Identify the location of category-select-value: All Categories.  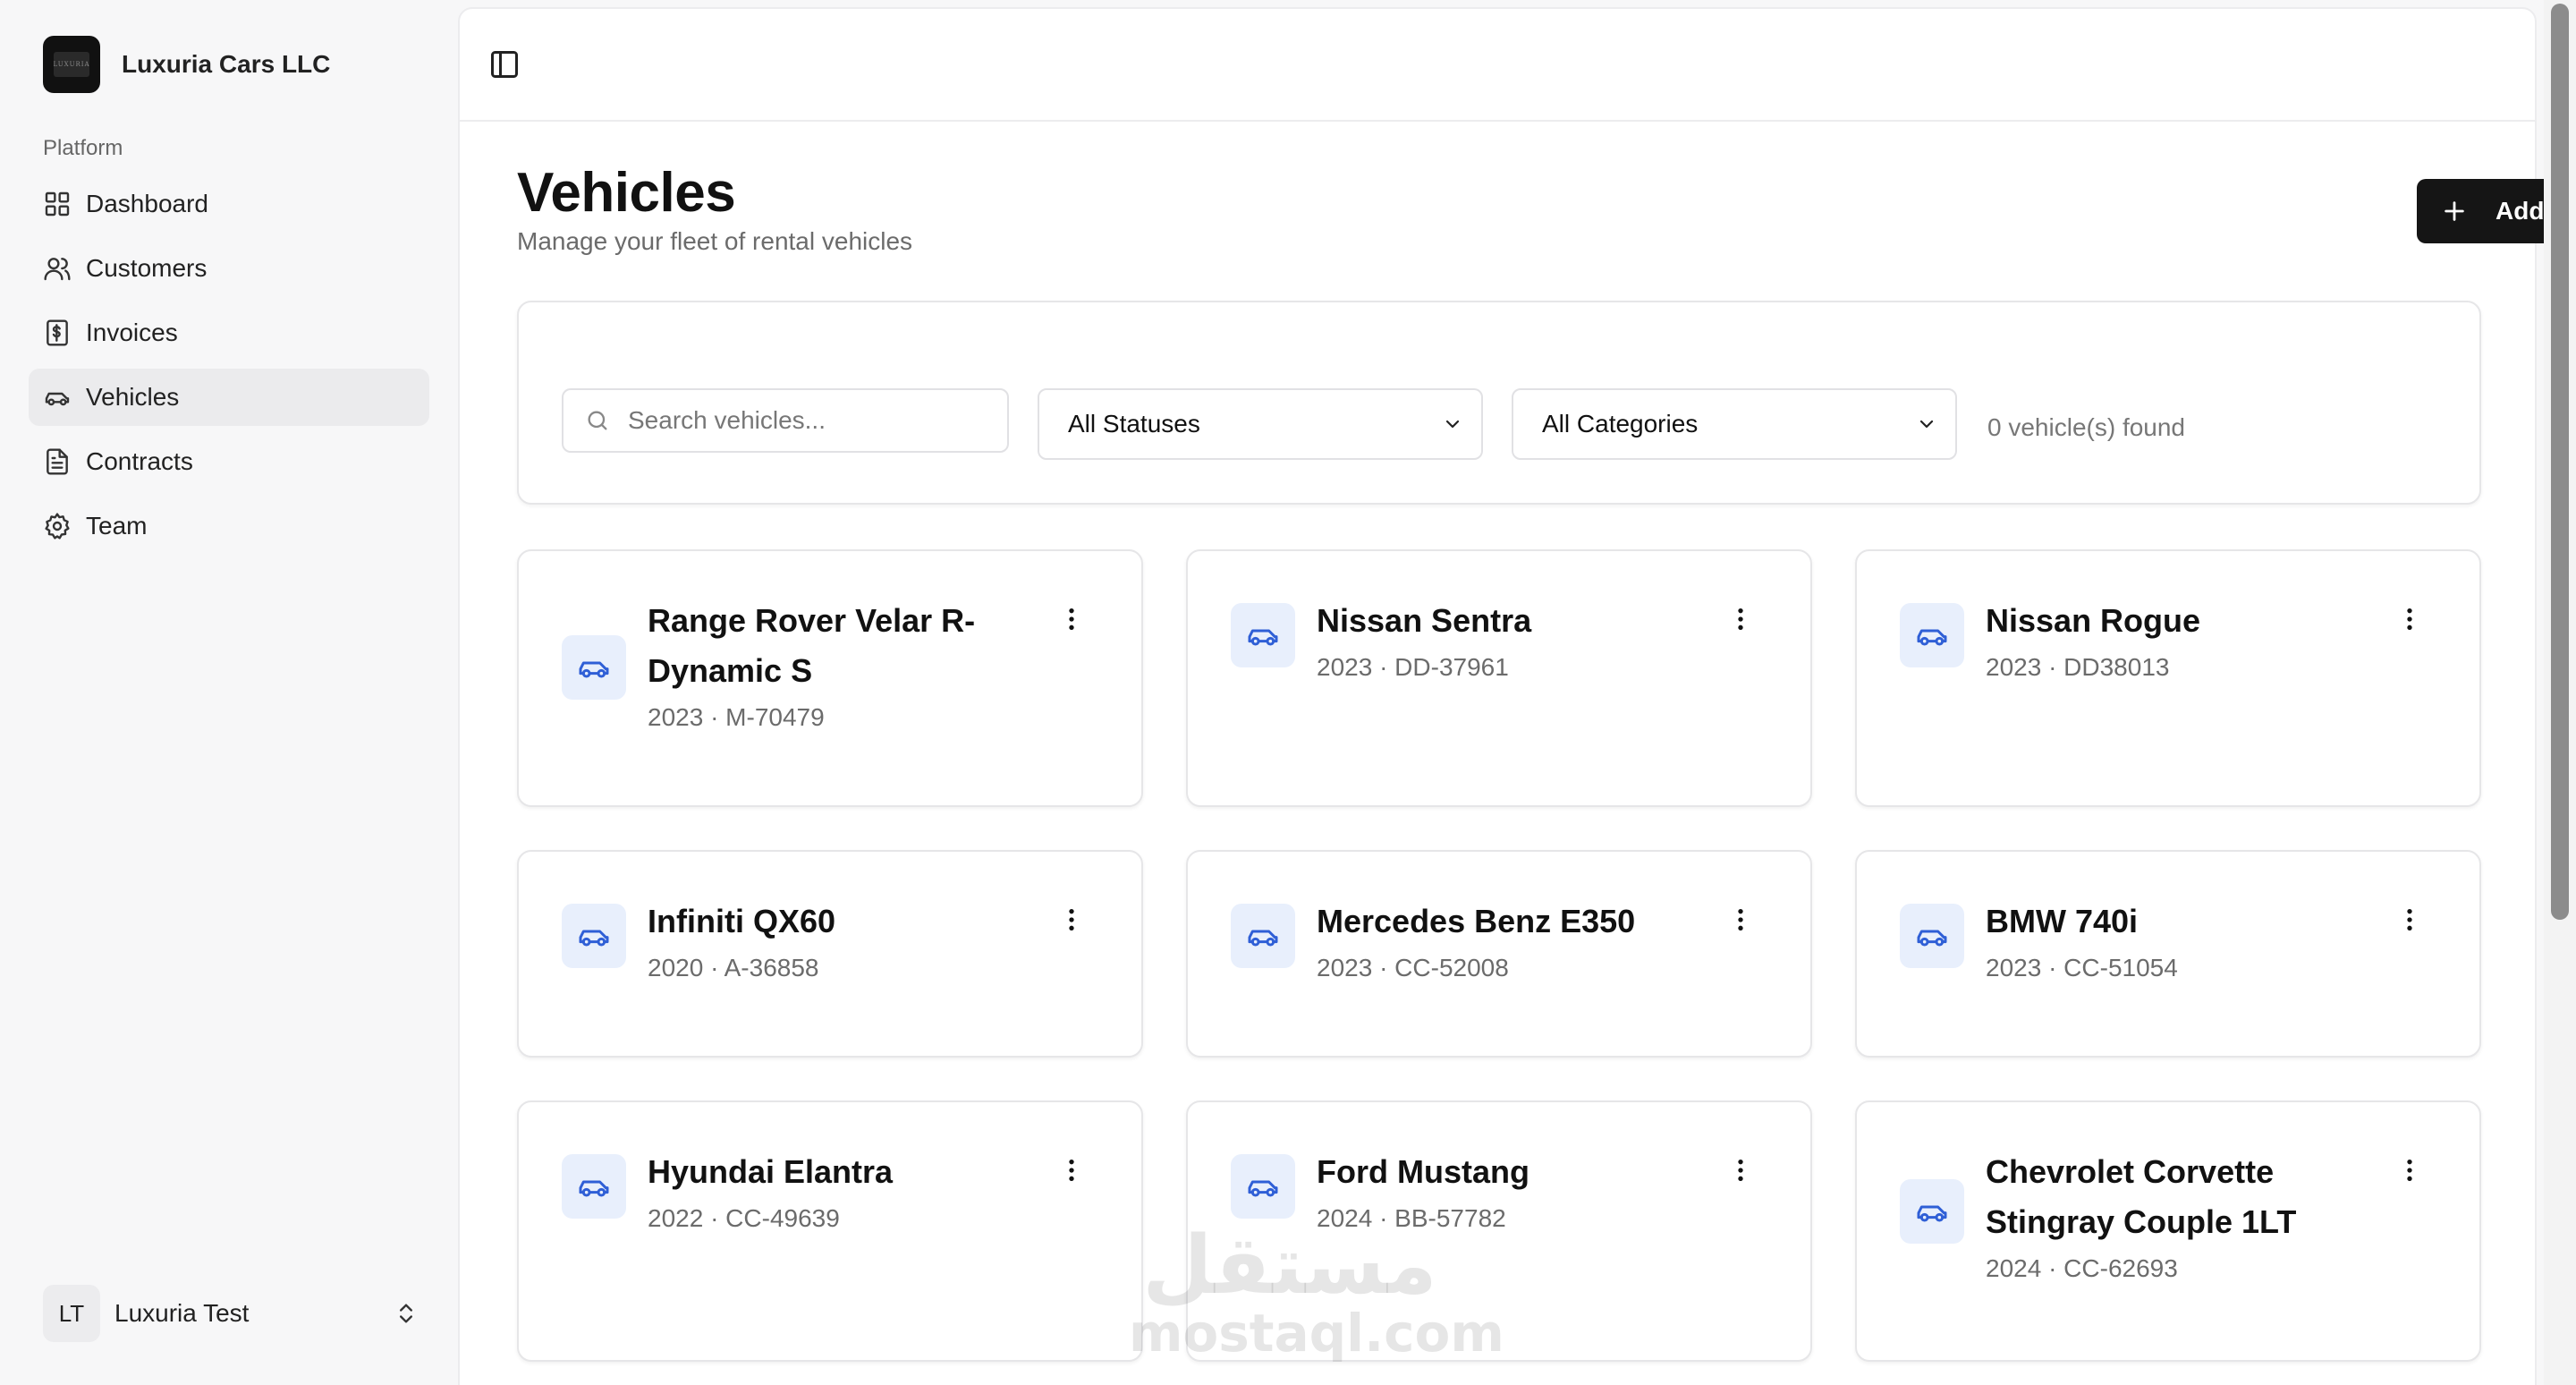
(1620, 424).